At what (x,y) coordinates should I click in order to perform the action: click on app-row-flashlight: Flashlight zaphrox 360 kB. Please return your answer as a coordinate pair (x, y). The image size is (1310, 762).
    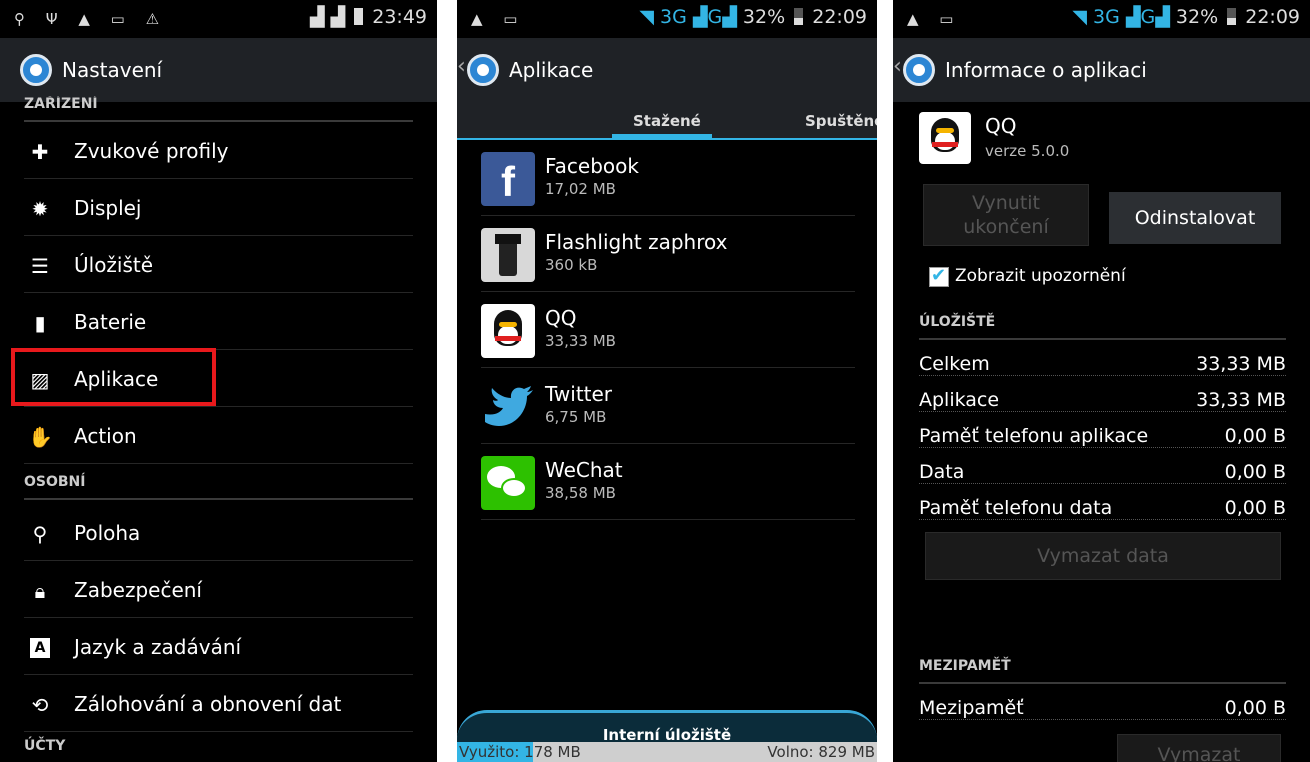
    Looking at the image, I should click on (668, 254).